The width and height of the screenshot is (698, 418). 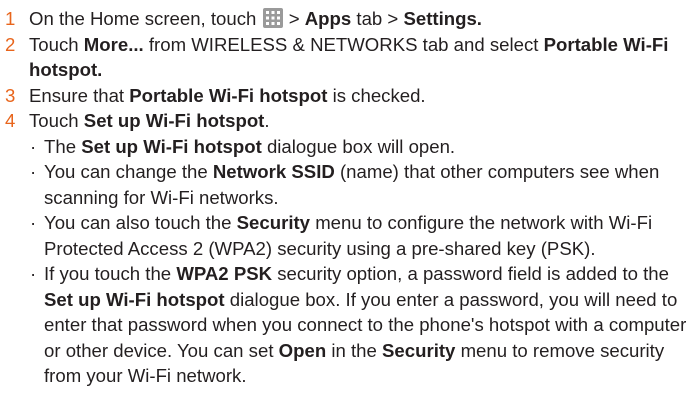 What do you see at coordinates (347, 121) in the screenshot?
I see `step-4: 4 Touch Set up Wi-Fi hotspot.` at bounding box center [347, 121].